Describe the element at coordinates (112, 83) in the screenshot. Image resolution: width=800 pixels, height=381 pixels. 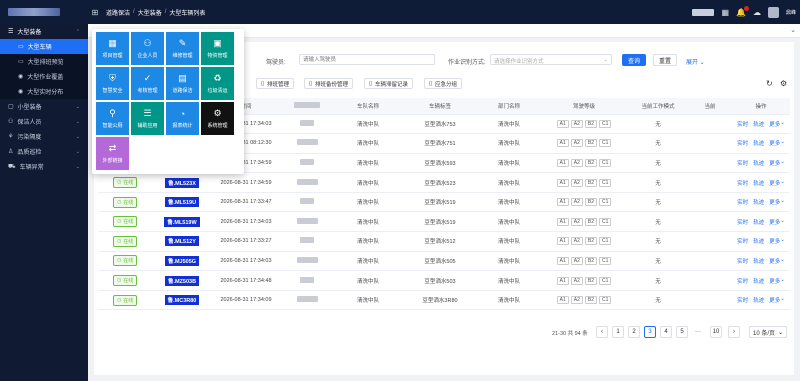
I see `app-tile: ⛨ 智慧安全` at that location.